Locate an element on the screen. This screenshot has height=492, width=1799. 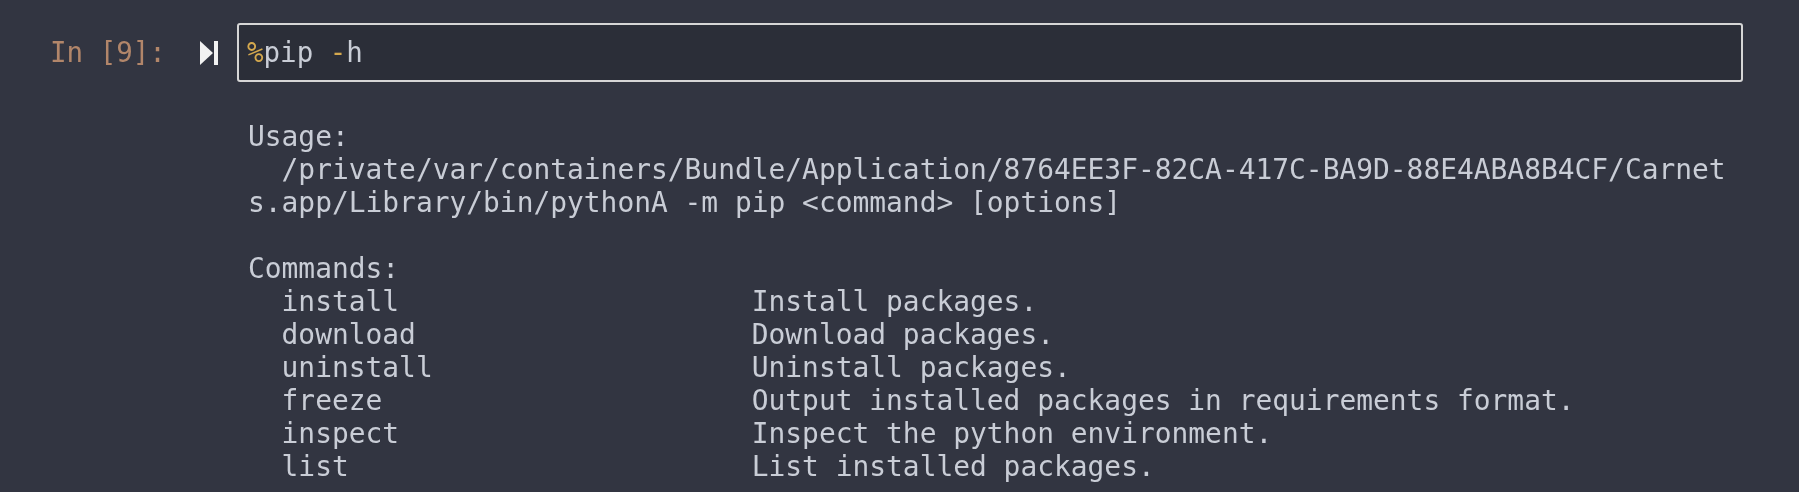
command-description: Uninstall packages. is located at coordinates (911, 367).